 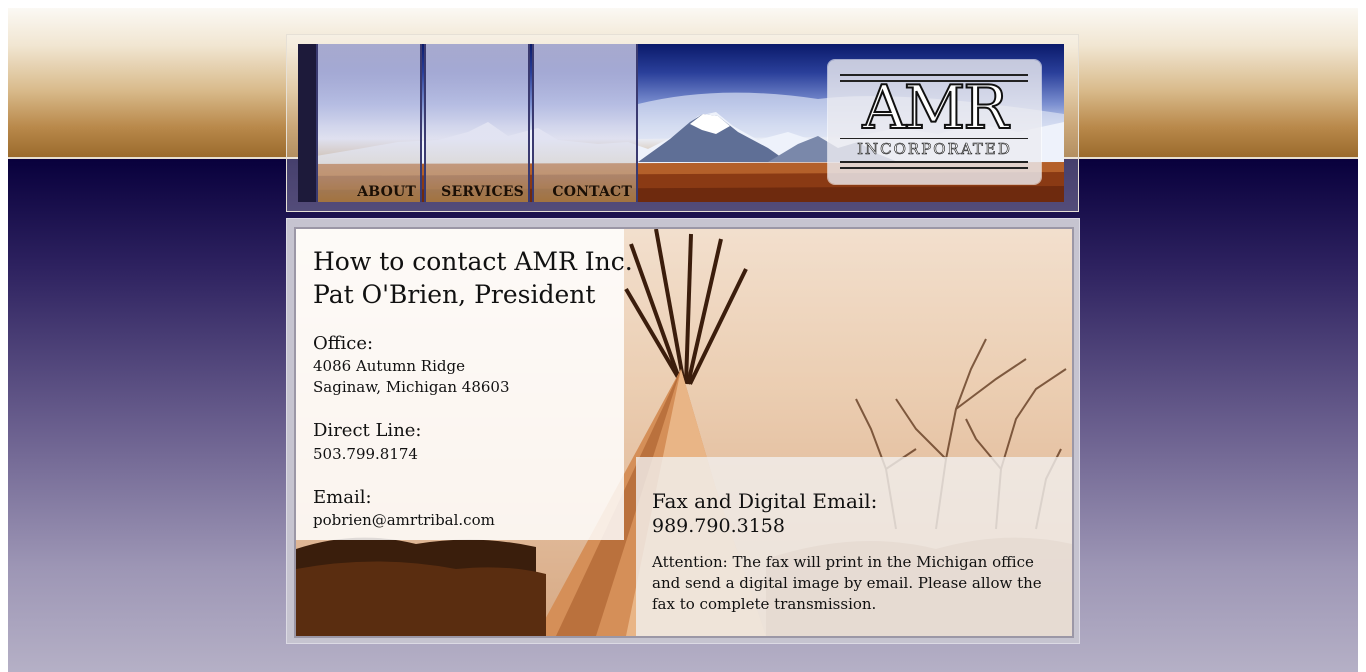 What do you see at coordinates (369, 123) in the screenshot?
I see `nav-about: ABOUT` at bounding box center [369, 123].